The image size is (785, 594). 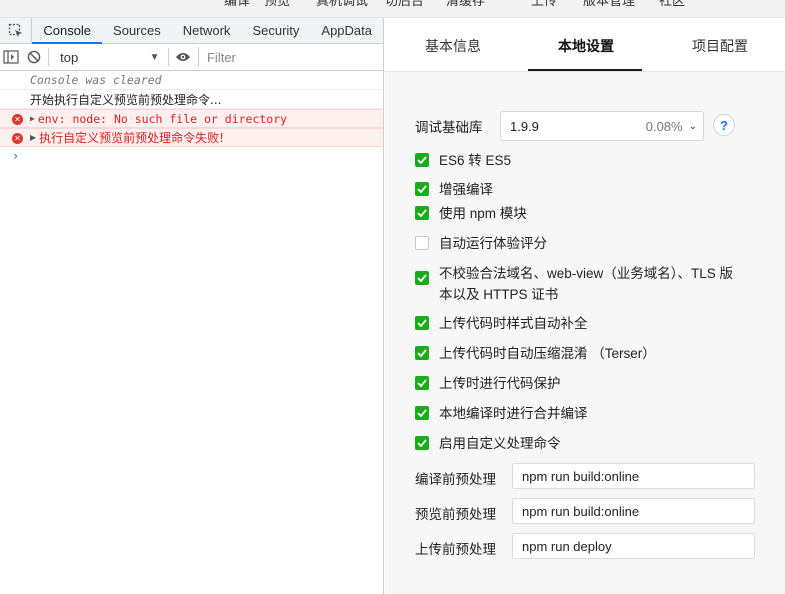 I want to click on settings-tab-bar: 基本信息 本地设置 项目配置, so click(x=585, y=45).